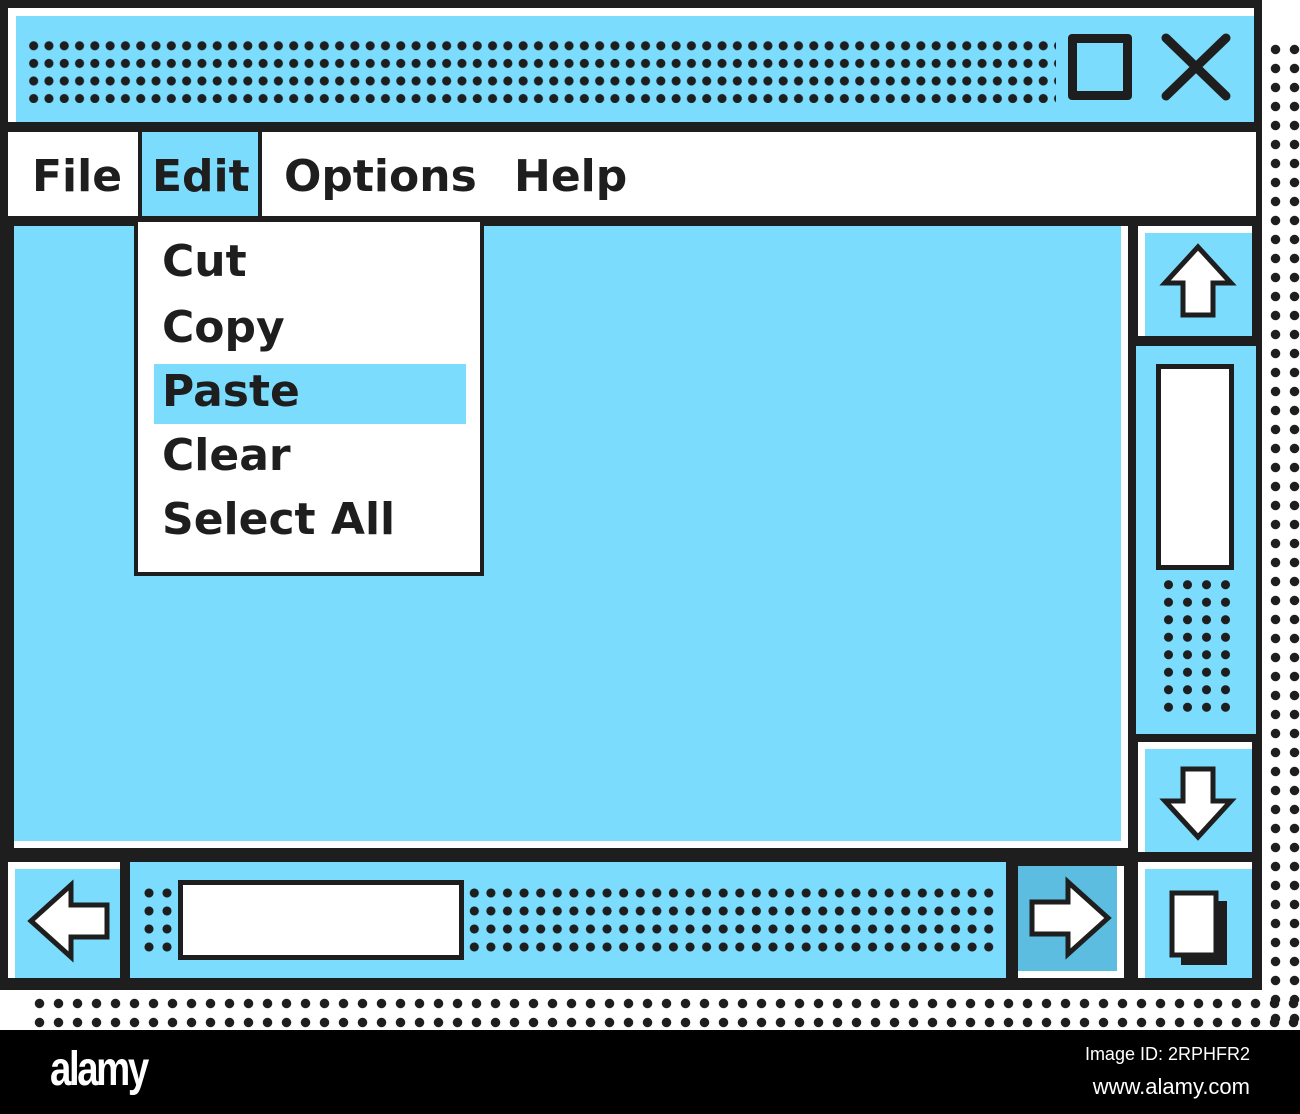 Image resolution: width=1300 pixels, height=1114 pixels. Describe the element at coordinates (158, 919) in the screenshot. I see `horizontal-scroll-grip-left` at that location.